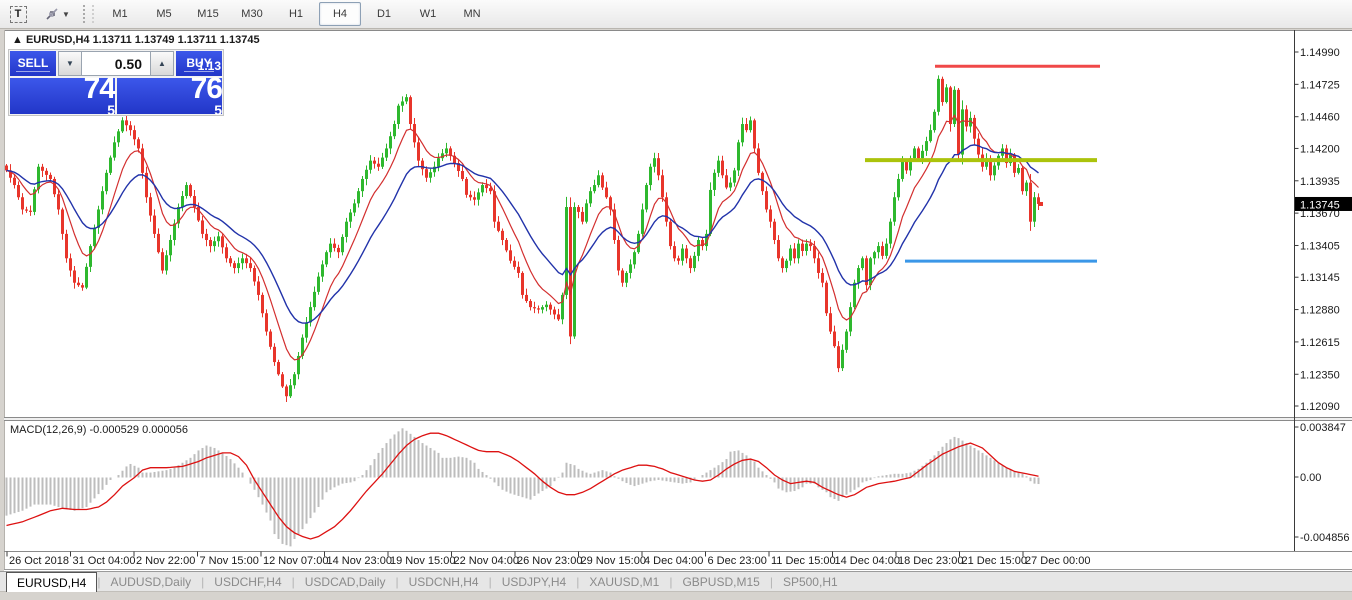 The height and width of the screenshot is (600, 1352). I want to click on macd-axis-label: -0.004856, so click(1325, 538).